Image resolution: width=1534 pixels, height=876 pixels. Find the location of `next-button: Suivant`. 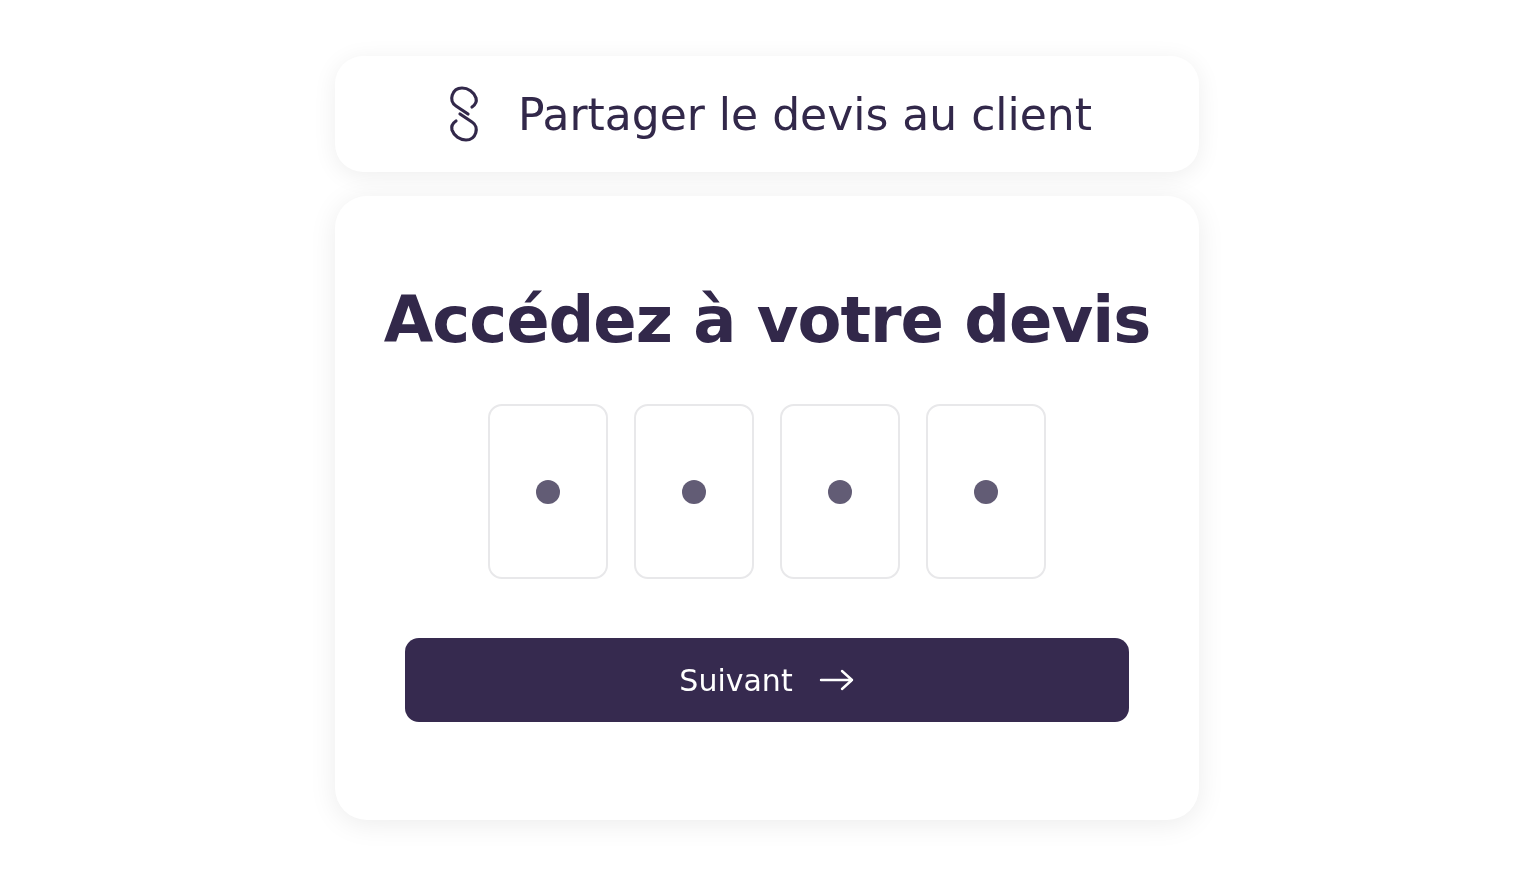

next-button: Suivant is located at coordinates (767, 680).